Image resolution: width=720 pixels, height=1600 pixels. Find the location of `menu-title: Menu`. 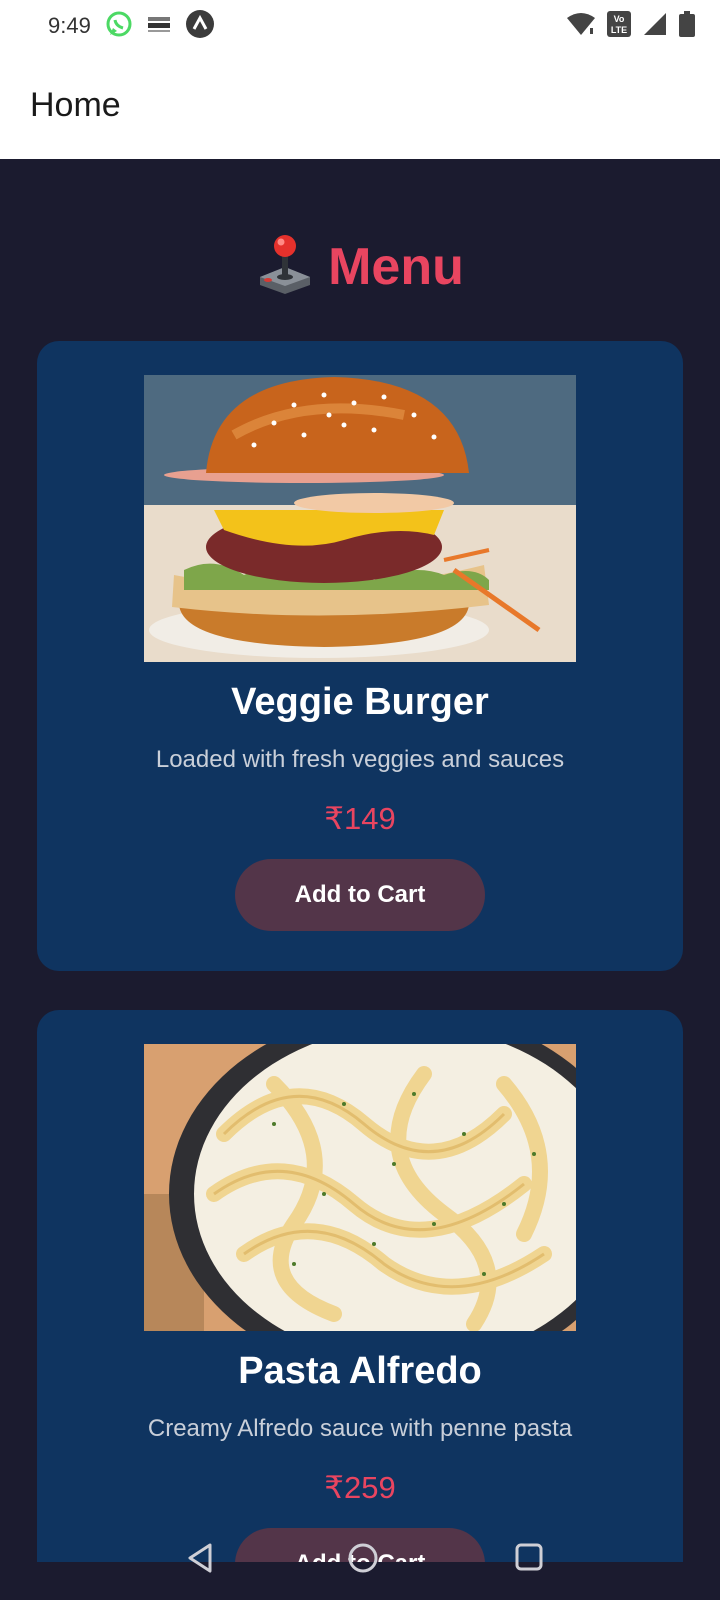

menu-title: Menu is located at coordinates (396, 266).